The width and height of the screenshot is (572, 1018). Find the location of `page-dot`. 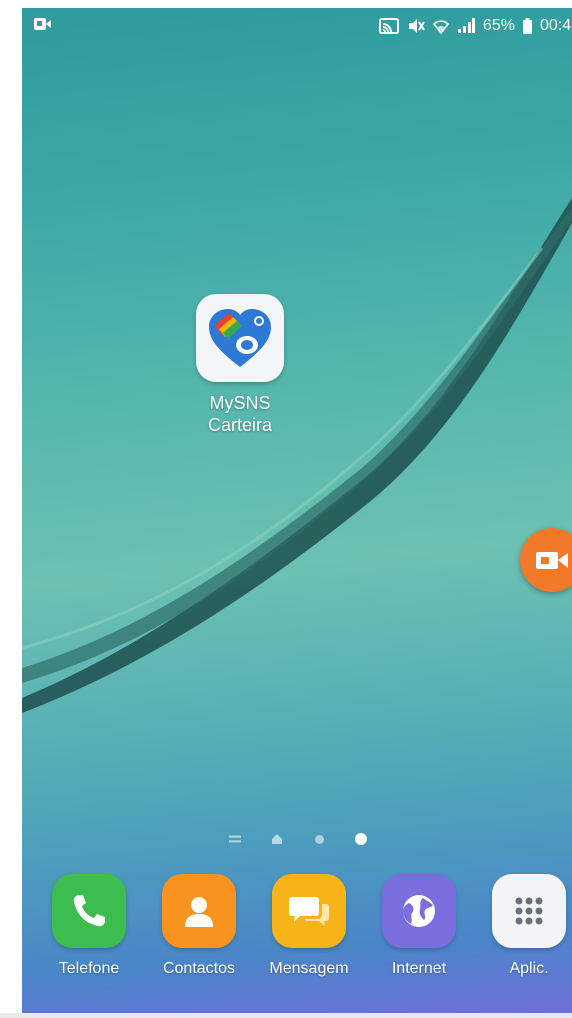

page-dot is located at coordinates (319, 839).